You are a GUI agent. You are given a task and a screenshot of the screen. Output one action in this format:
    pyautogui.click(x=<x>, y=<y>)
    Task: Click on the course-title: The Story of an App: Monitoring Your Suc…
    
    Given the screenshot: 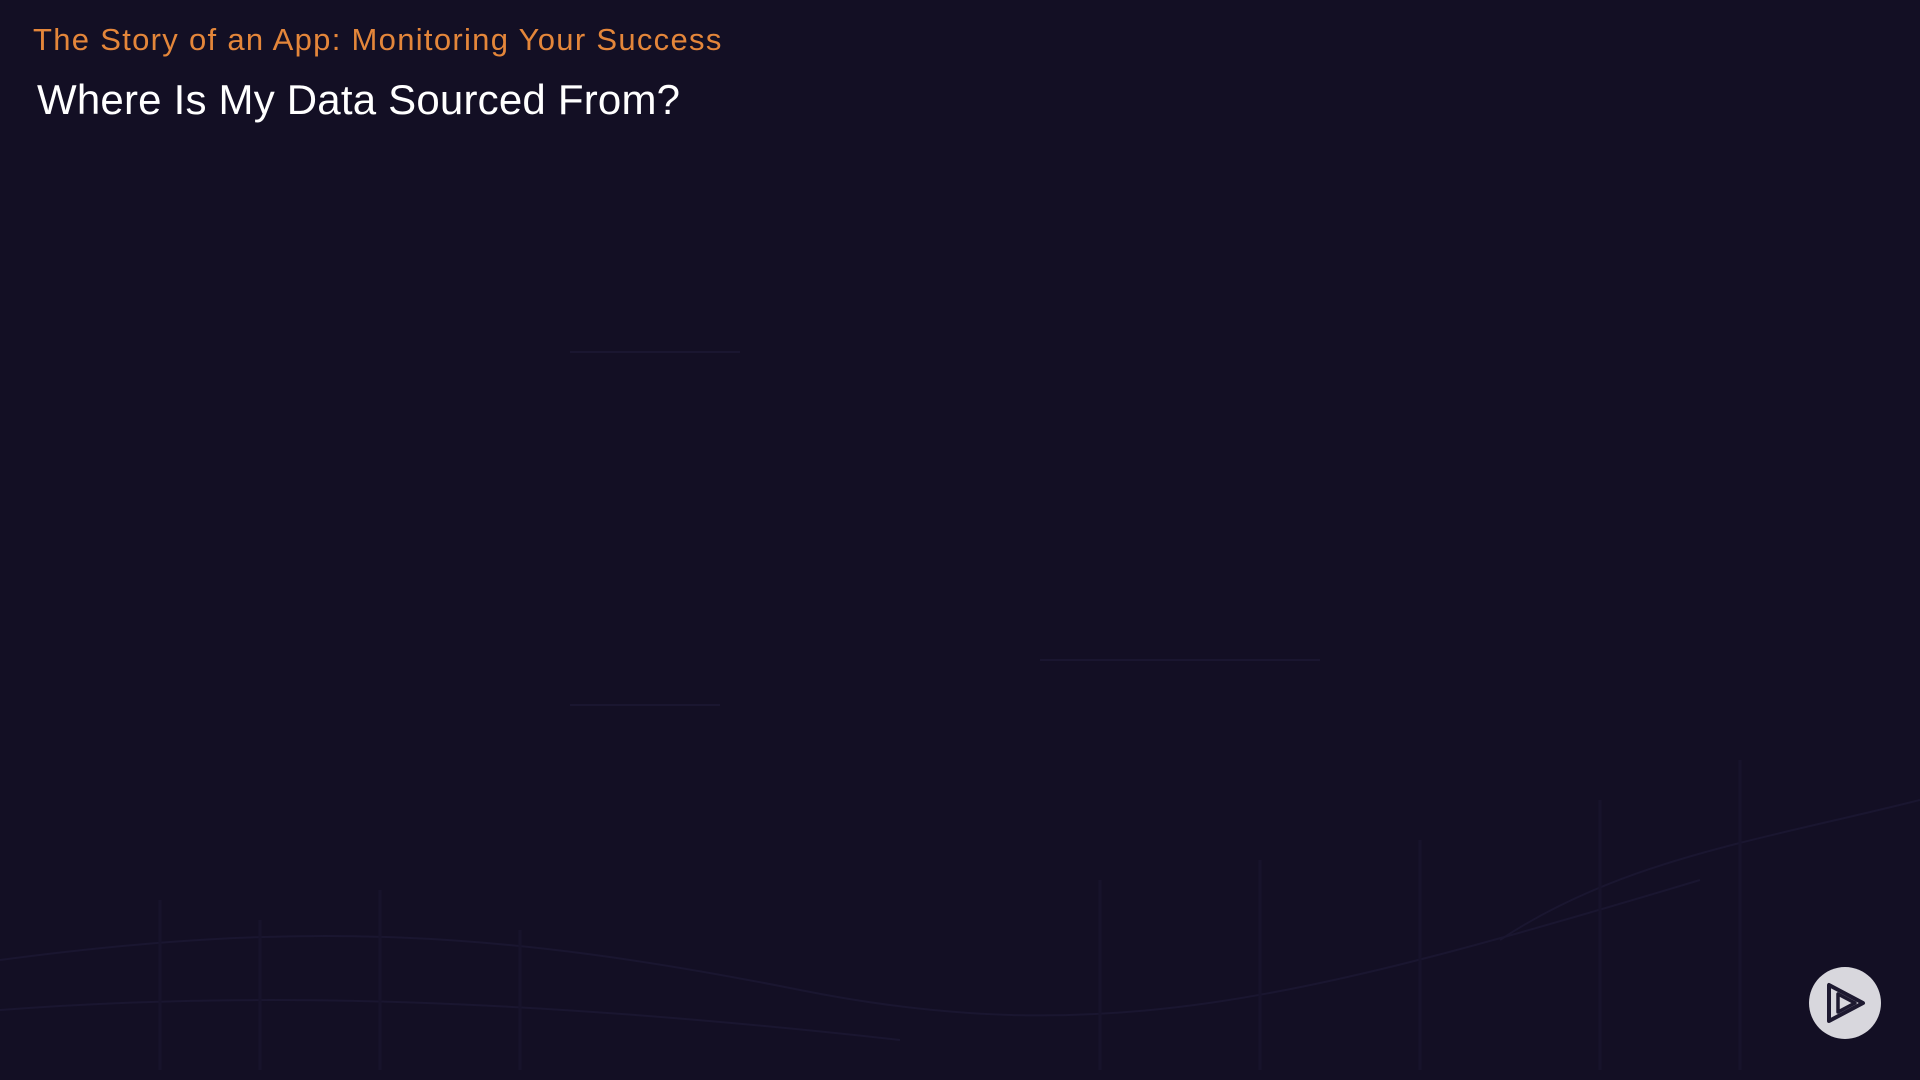 What is the action you would take?
    pyautogui.click(x=378, y=39)
    